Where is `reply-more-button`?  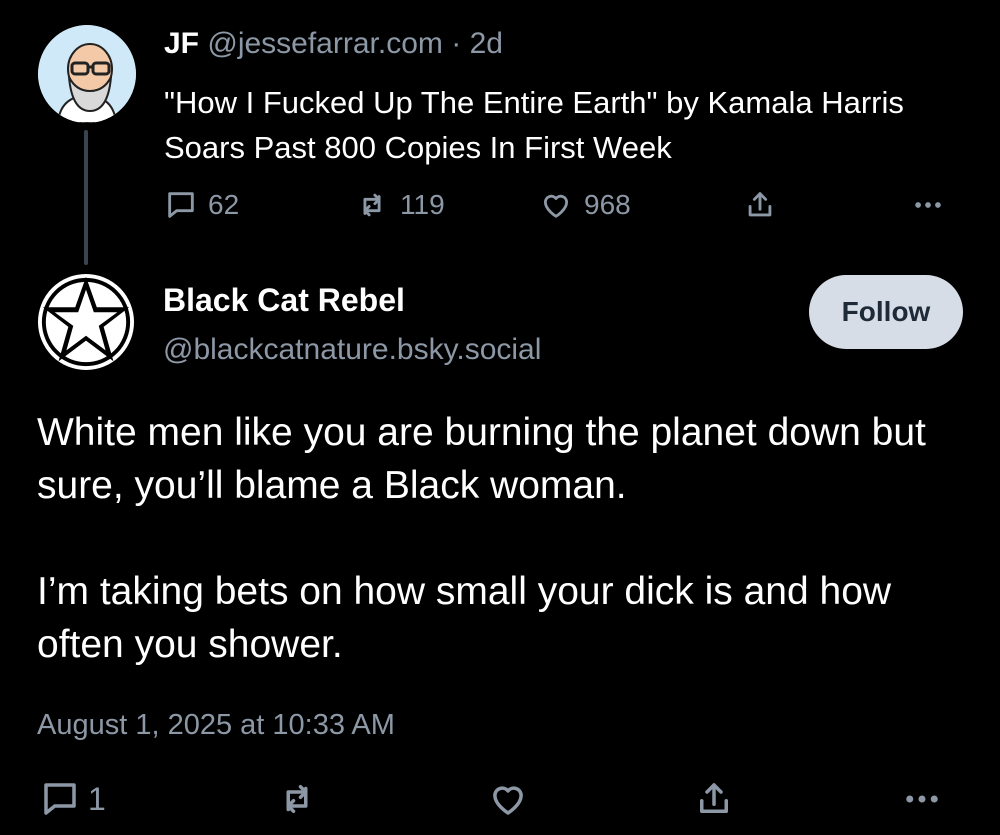 reply-more-button is located at coordinates (922, 799).